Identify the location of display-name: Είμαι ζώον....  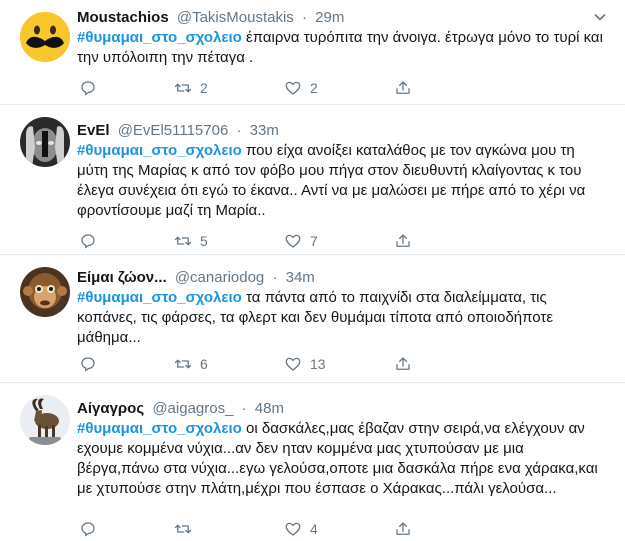
(122, 277).